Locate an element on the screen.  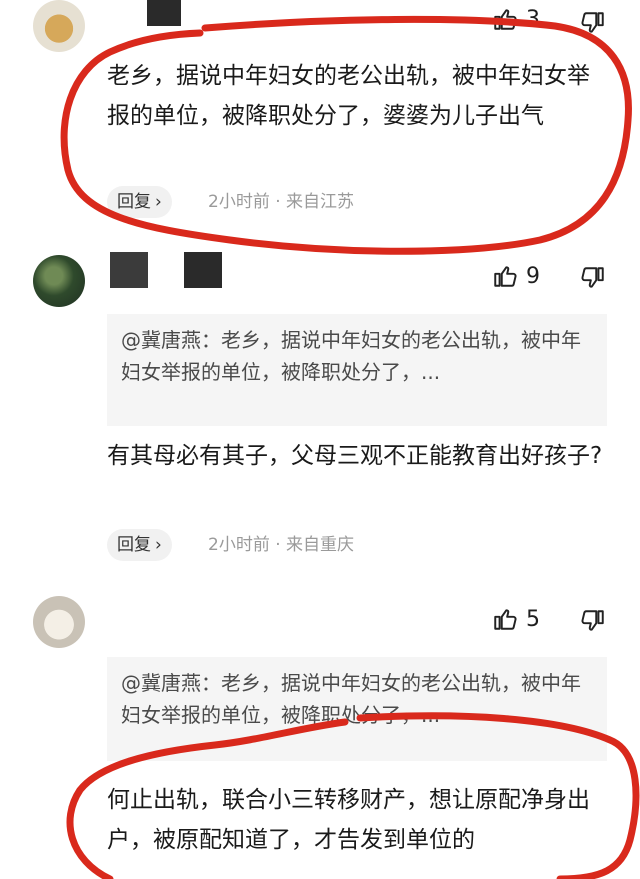
like-count: 9 is located at coordinates (533, 276).